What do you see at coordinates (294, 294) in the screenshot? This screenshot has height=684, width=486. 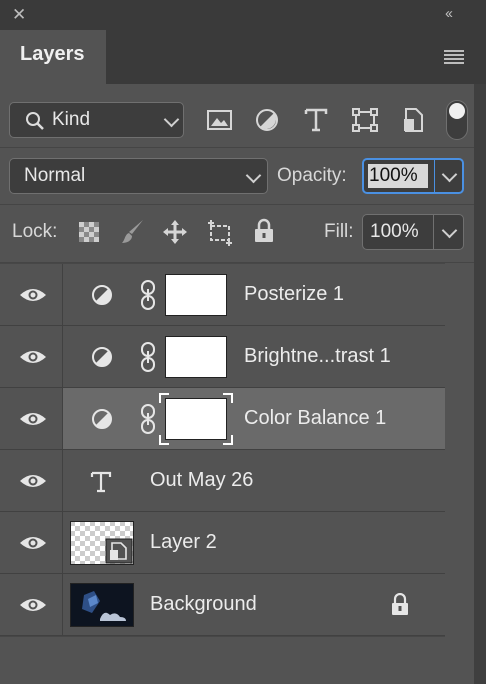 I see `layer-name: Posterize 1` at bounding box center [294, 294].